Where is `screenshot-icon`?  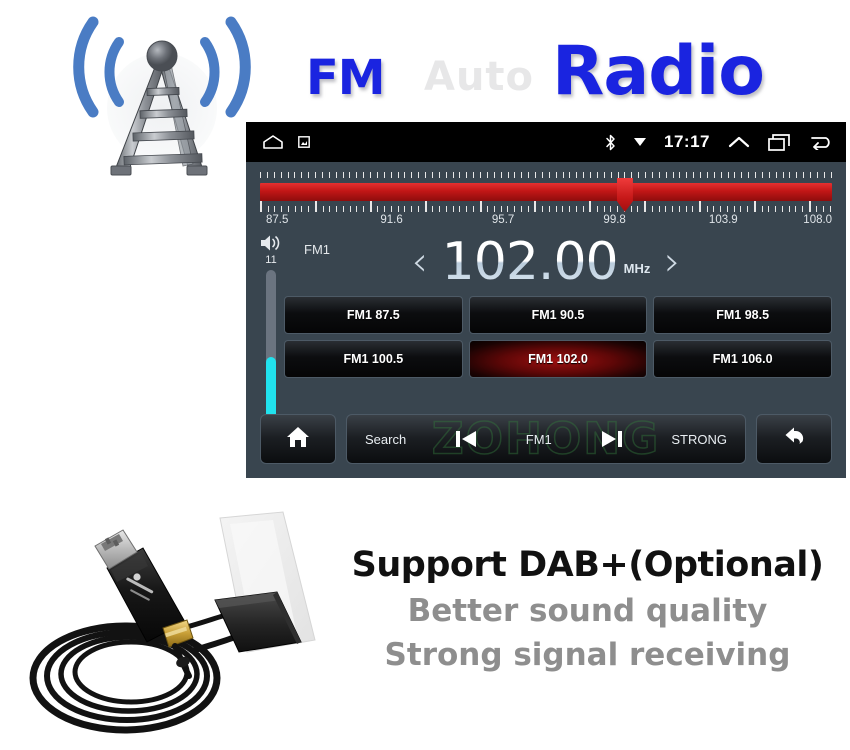
screenshot-icon is located at coordinates (304, 142).